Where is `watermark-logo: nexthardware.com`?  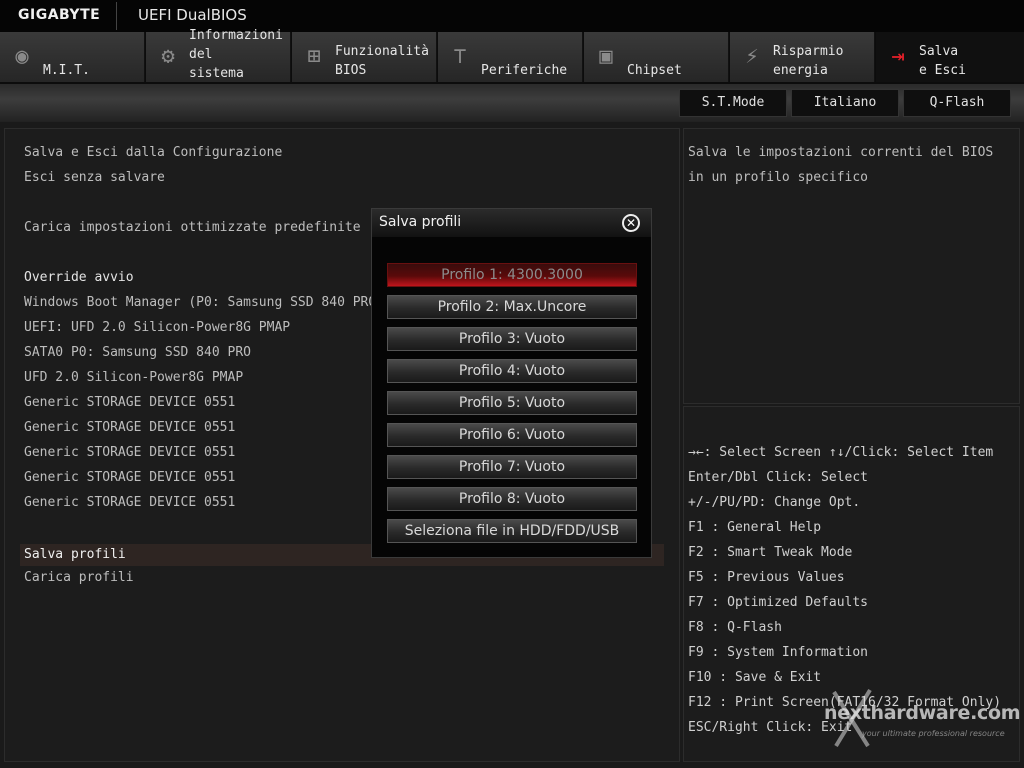 watermark-logo: nexthardware.com is located at coordinates (922, 713).